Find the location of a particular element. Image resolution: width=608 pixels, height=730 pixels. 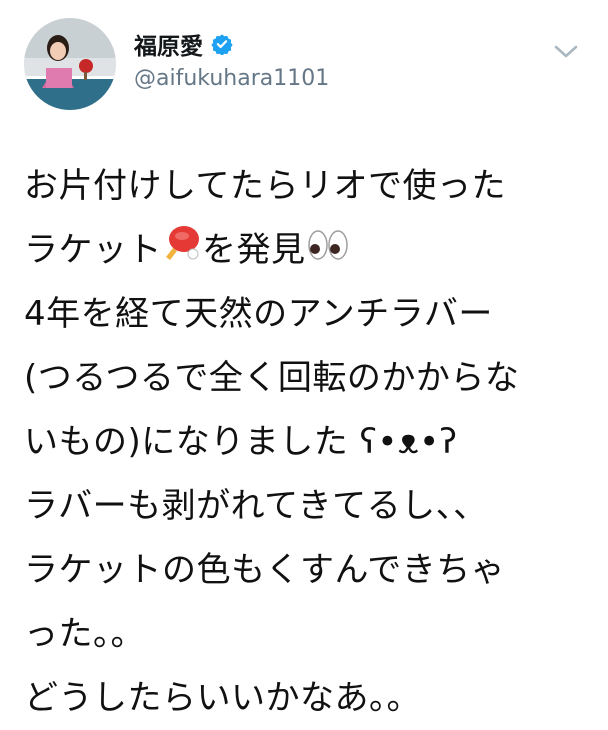

verified-badge-icon is located at coordinates (222, 44).